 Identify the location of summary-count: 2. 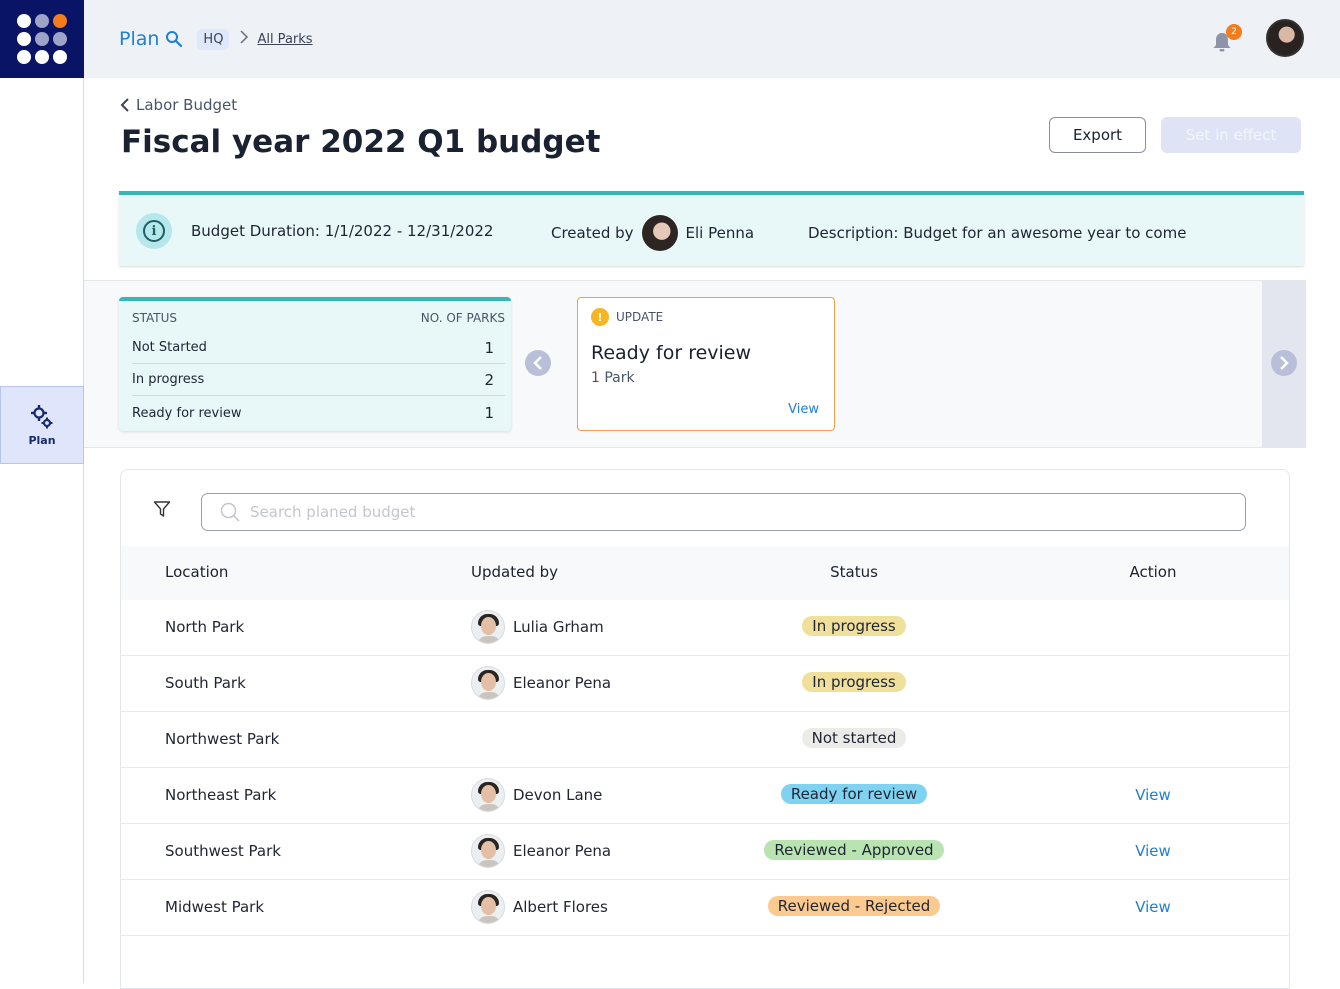
(489, 379).